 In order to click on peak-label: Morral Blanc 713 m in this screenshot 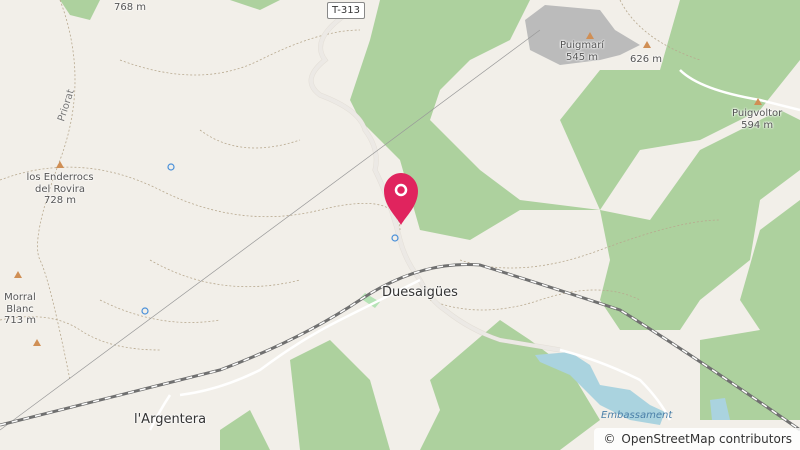, I will do `click(20, 309)`.